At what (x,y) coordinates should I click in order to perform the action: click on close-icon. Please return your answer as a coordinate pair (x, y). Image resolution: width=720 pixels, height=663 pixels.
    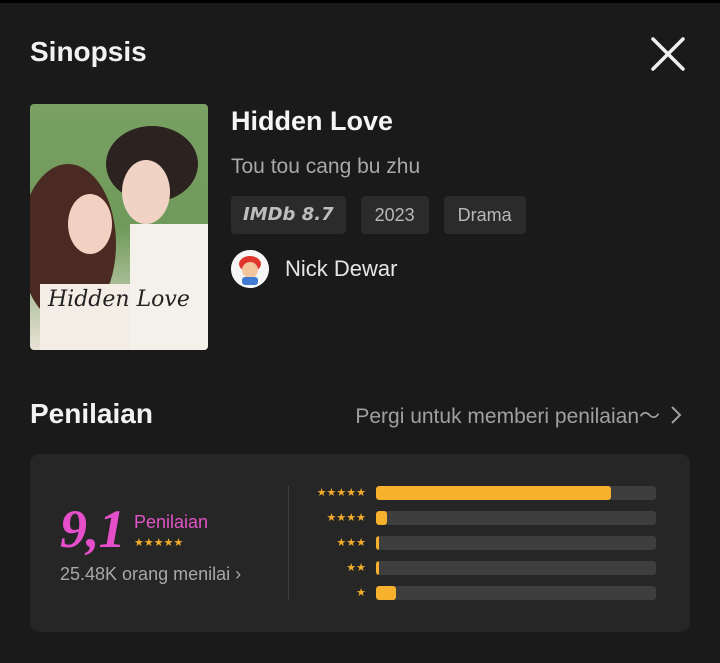
    Looking at the image, I should click on (668, 54).